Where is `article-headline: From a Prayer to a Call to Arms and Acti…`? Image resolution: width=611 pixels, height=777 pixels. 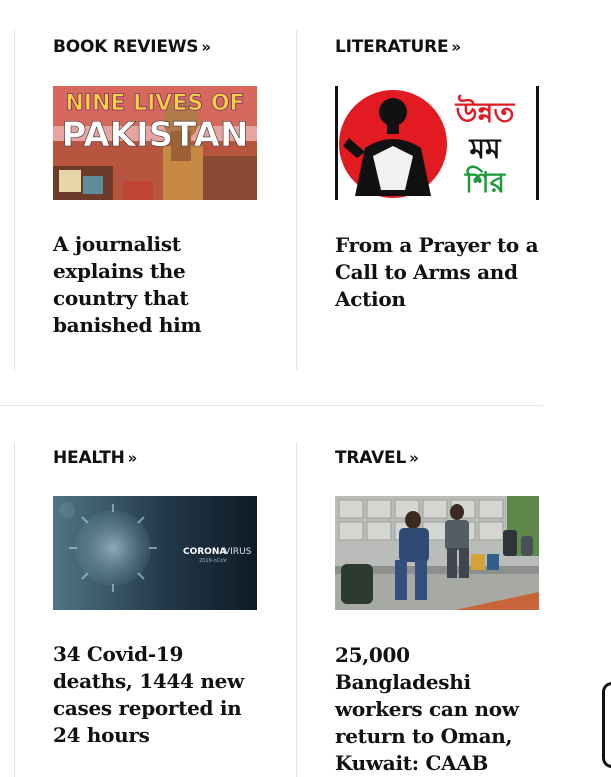 article-headline: From a Prayer to a Call to Arms and Acti… is located at coordinates (440, 272).